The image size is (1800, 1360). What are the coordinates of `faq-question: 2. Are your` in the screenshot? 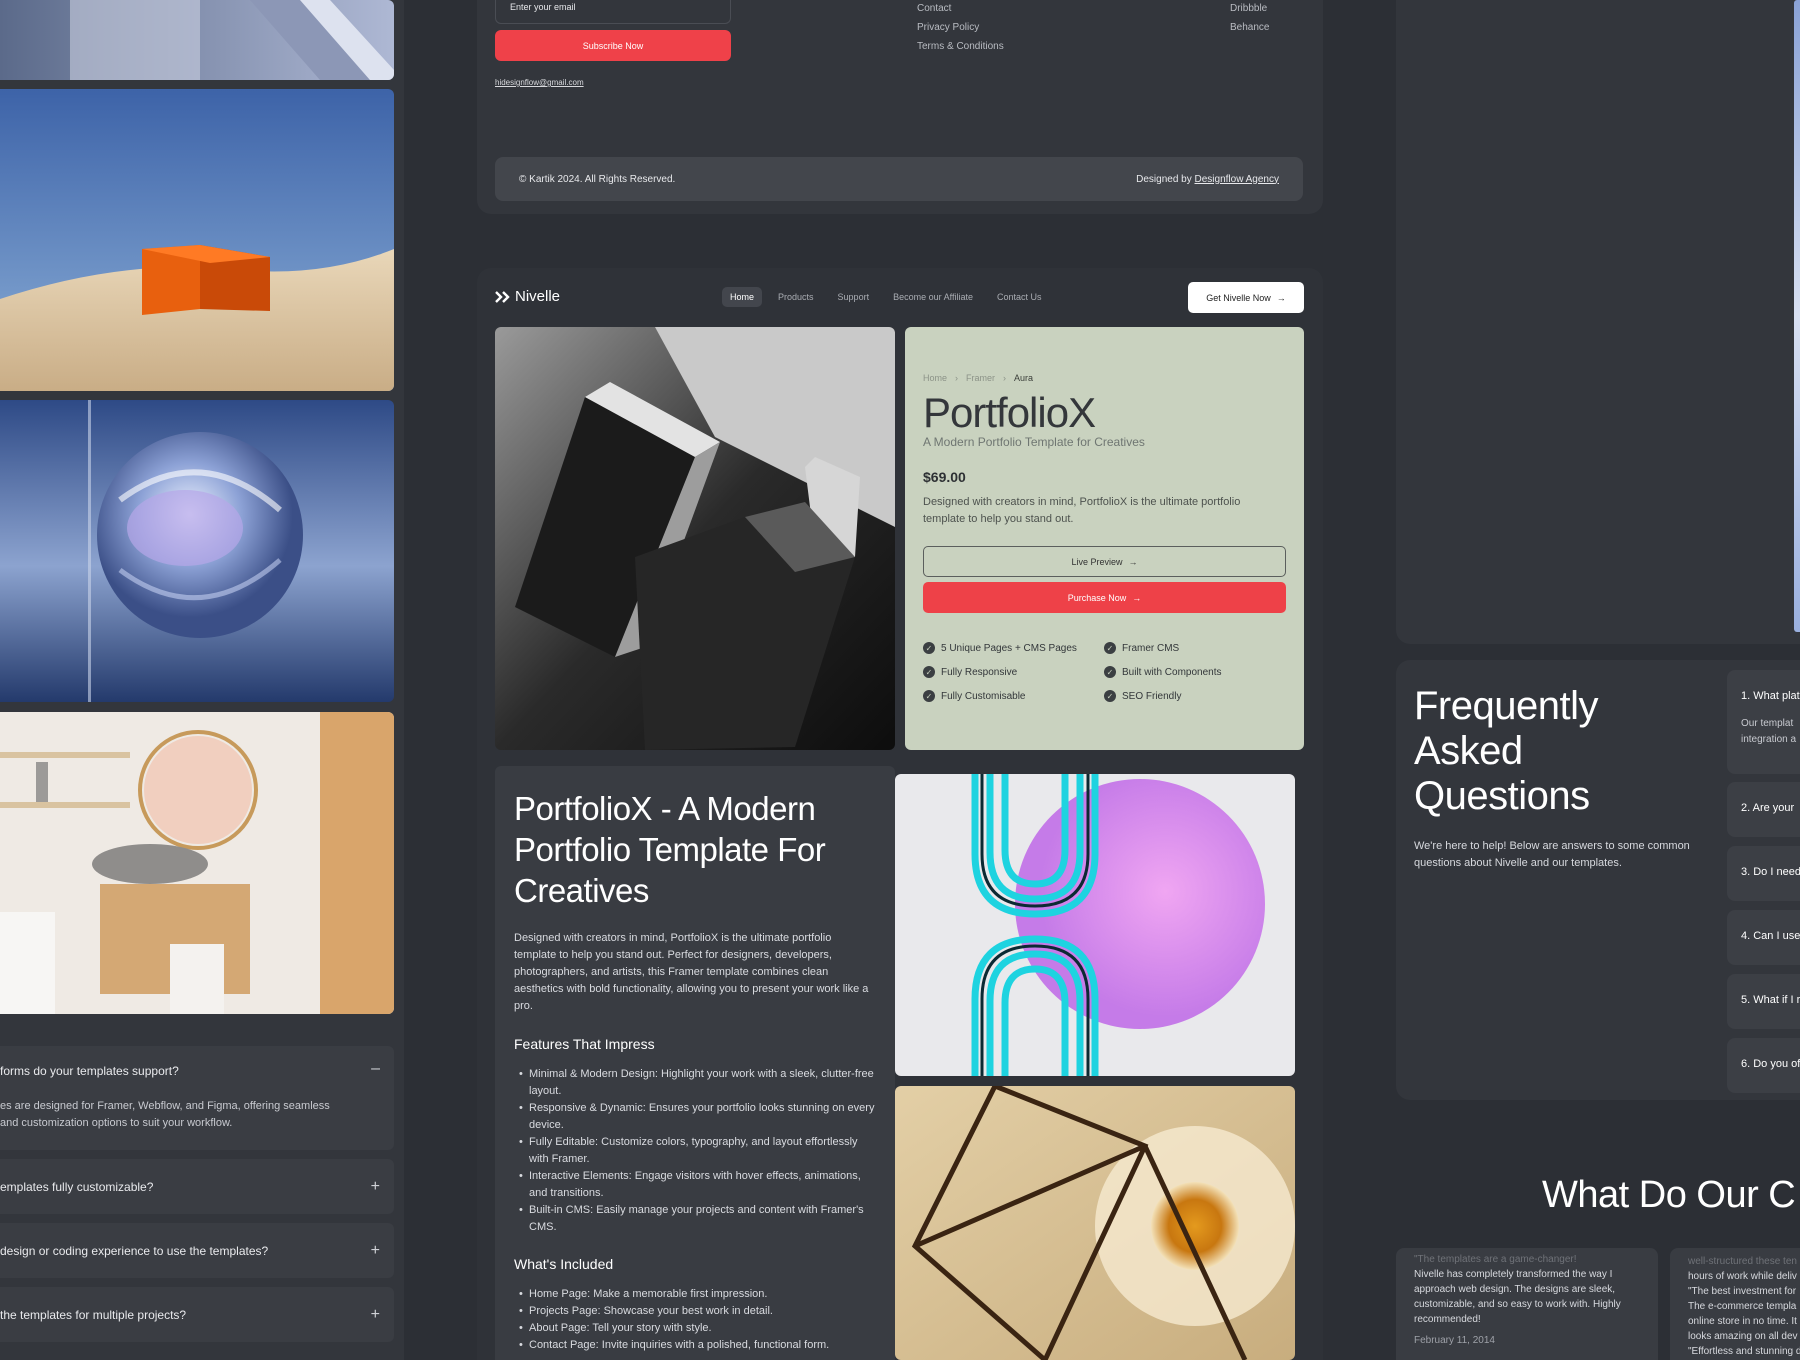 It's located at (1768, 808).